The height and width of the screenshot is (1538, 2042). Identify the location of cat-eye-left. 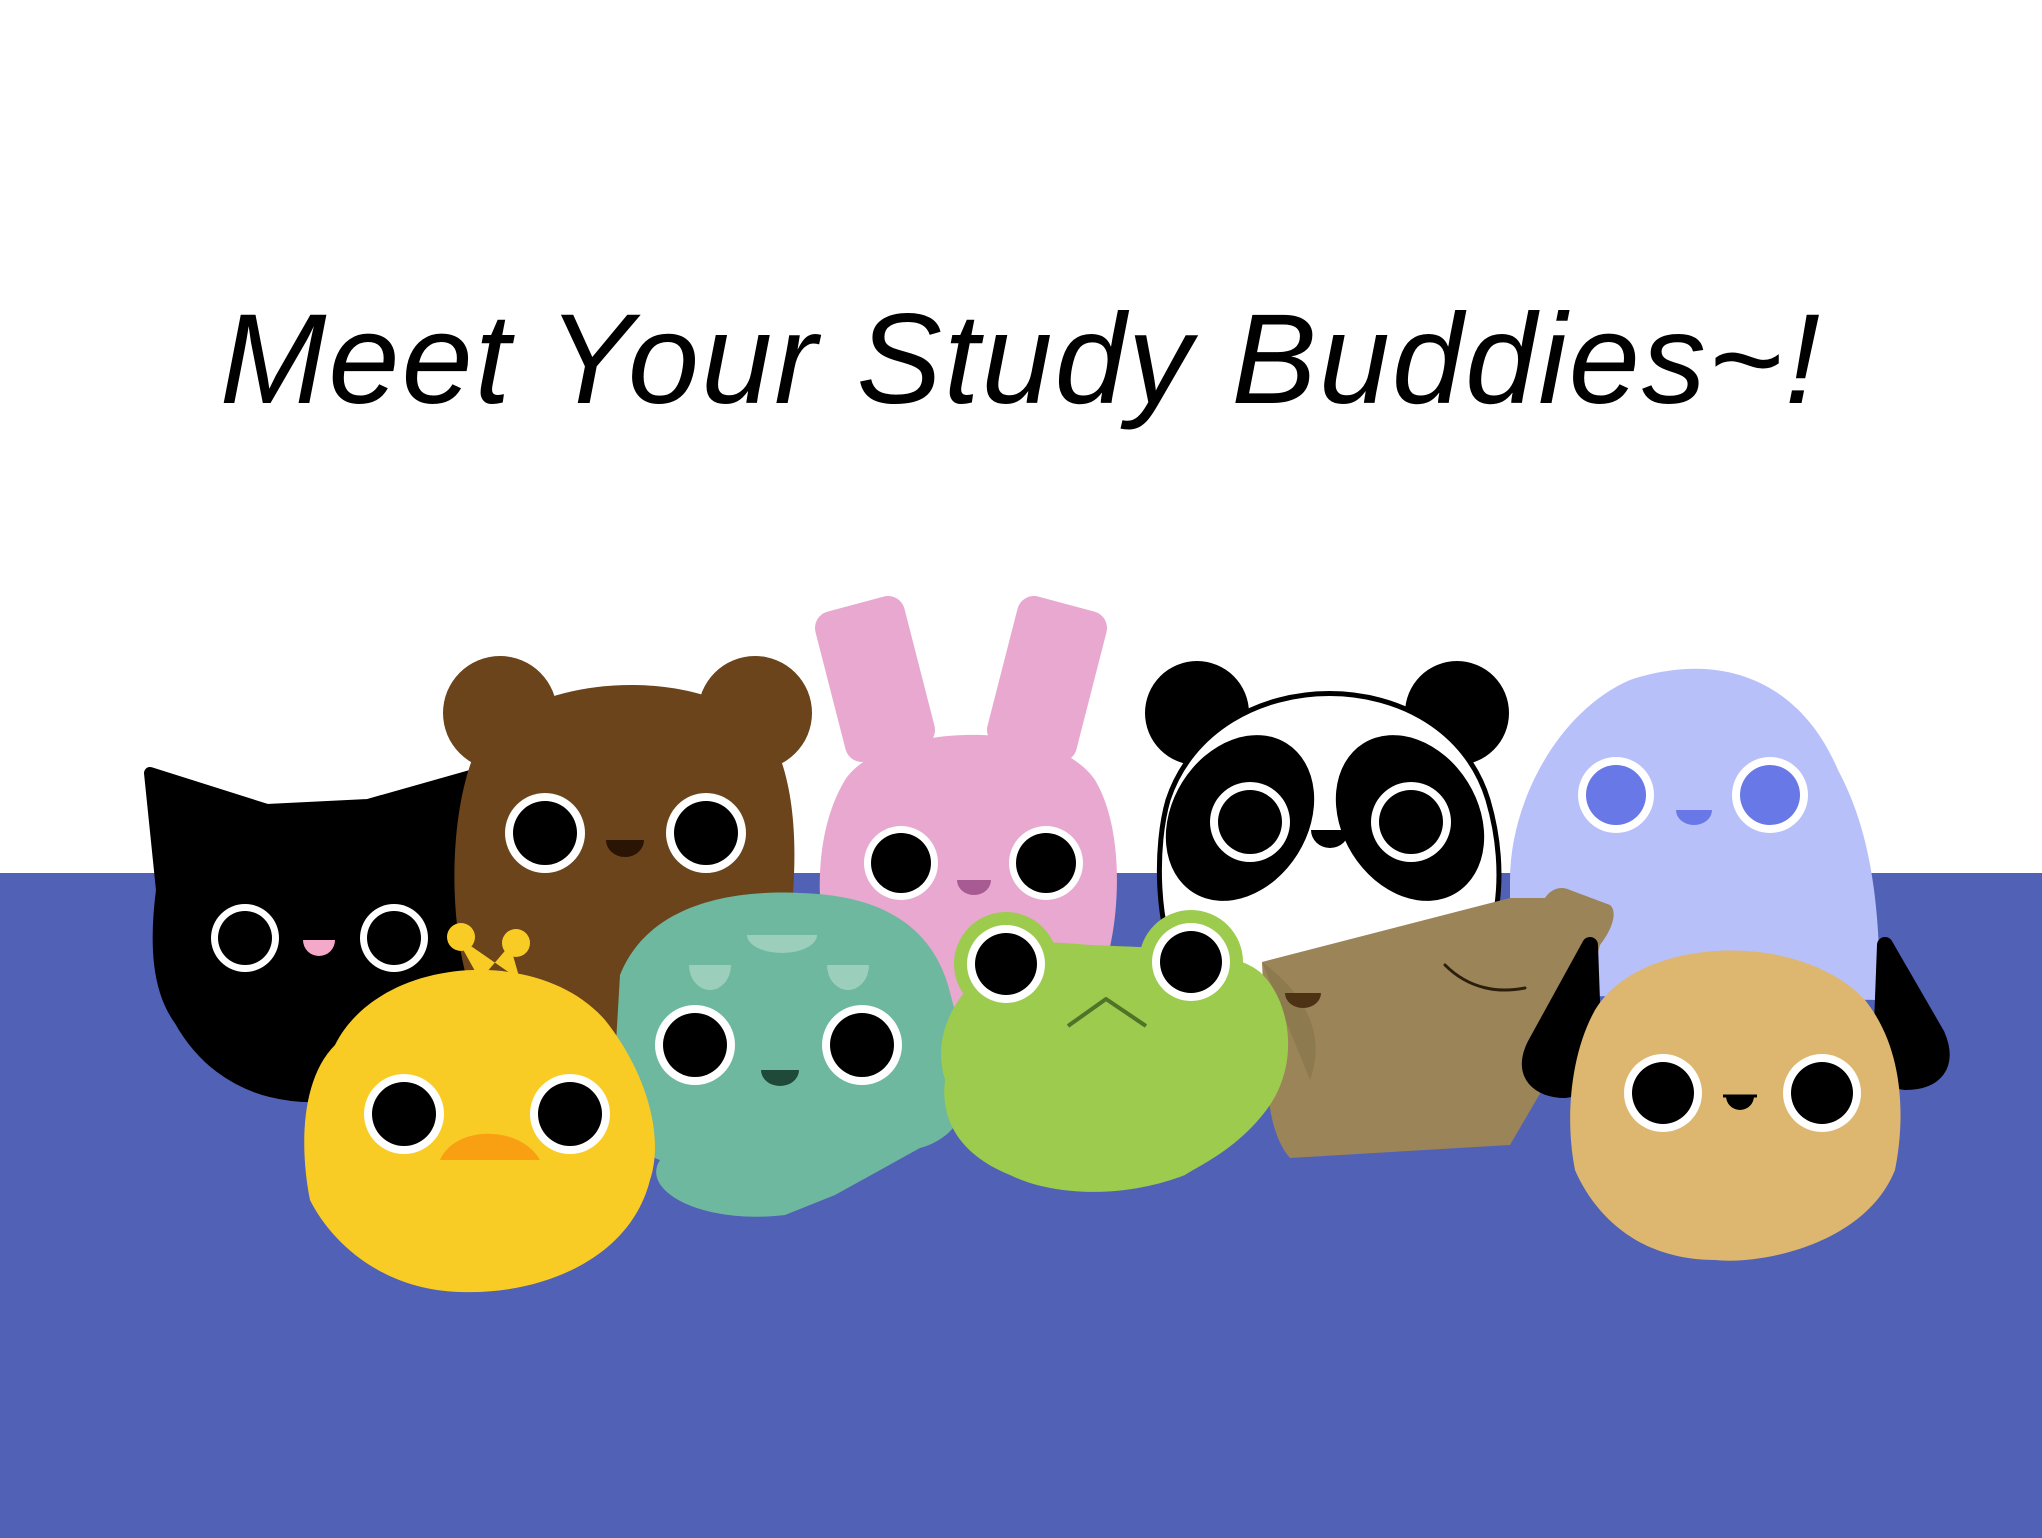
(245, 938).